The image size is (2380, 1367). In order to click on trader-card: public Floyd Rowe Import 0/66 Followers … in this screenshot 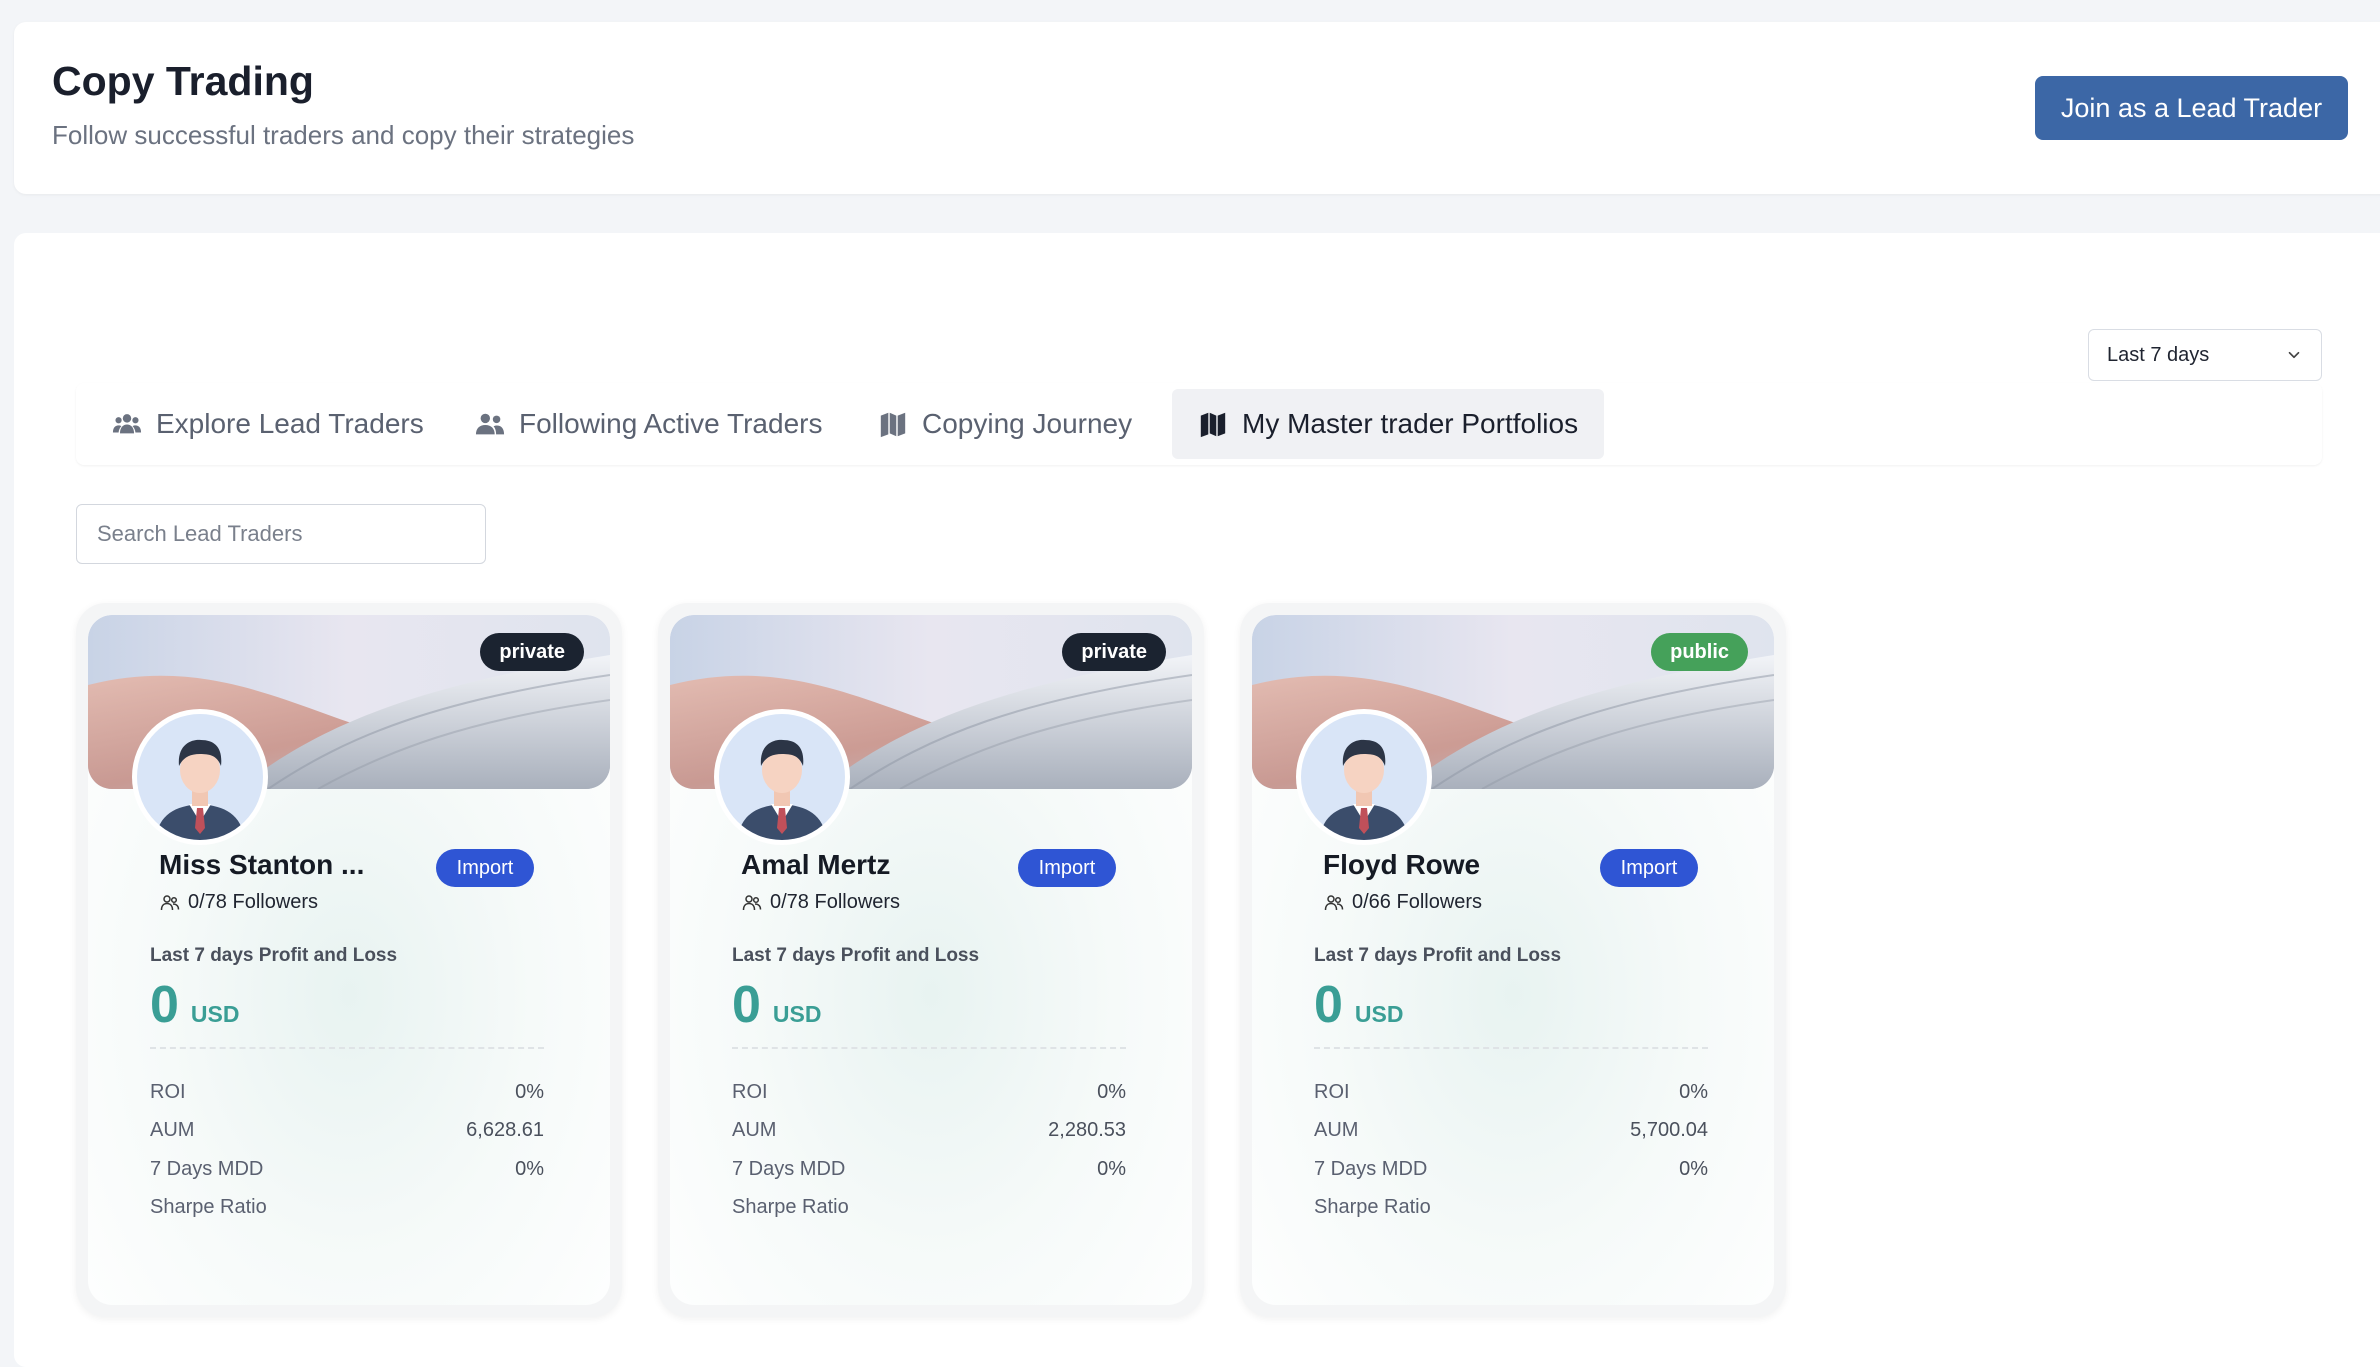, I will do `click(1513, 960)`.